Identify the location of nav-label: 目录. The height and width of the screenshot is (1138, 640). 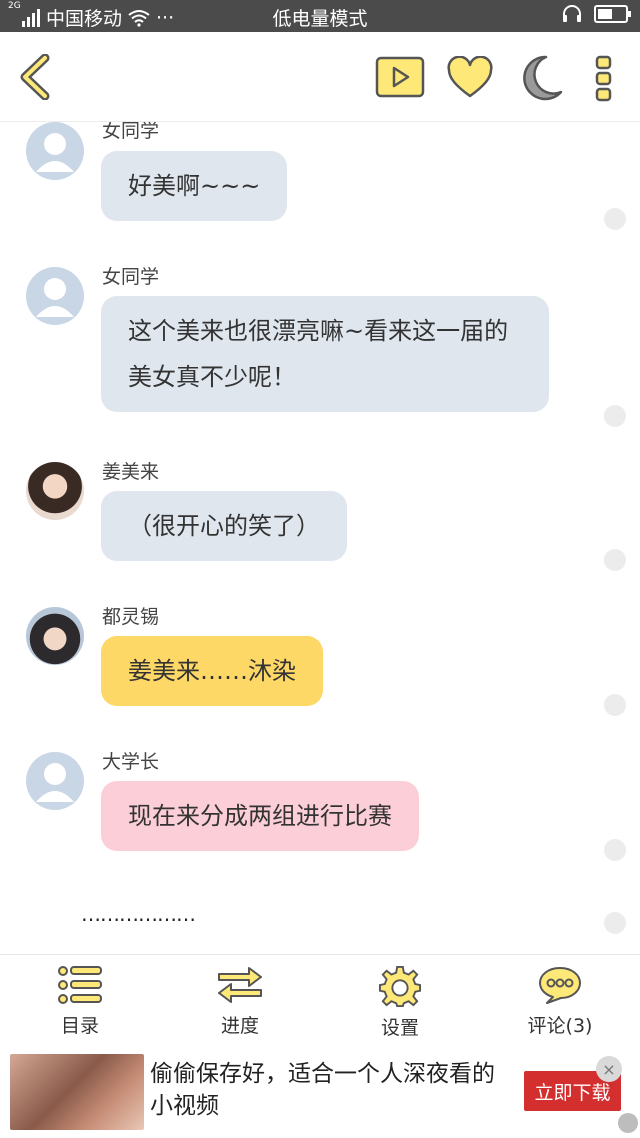
(79, 1026).